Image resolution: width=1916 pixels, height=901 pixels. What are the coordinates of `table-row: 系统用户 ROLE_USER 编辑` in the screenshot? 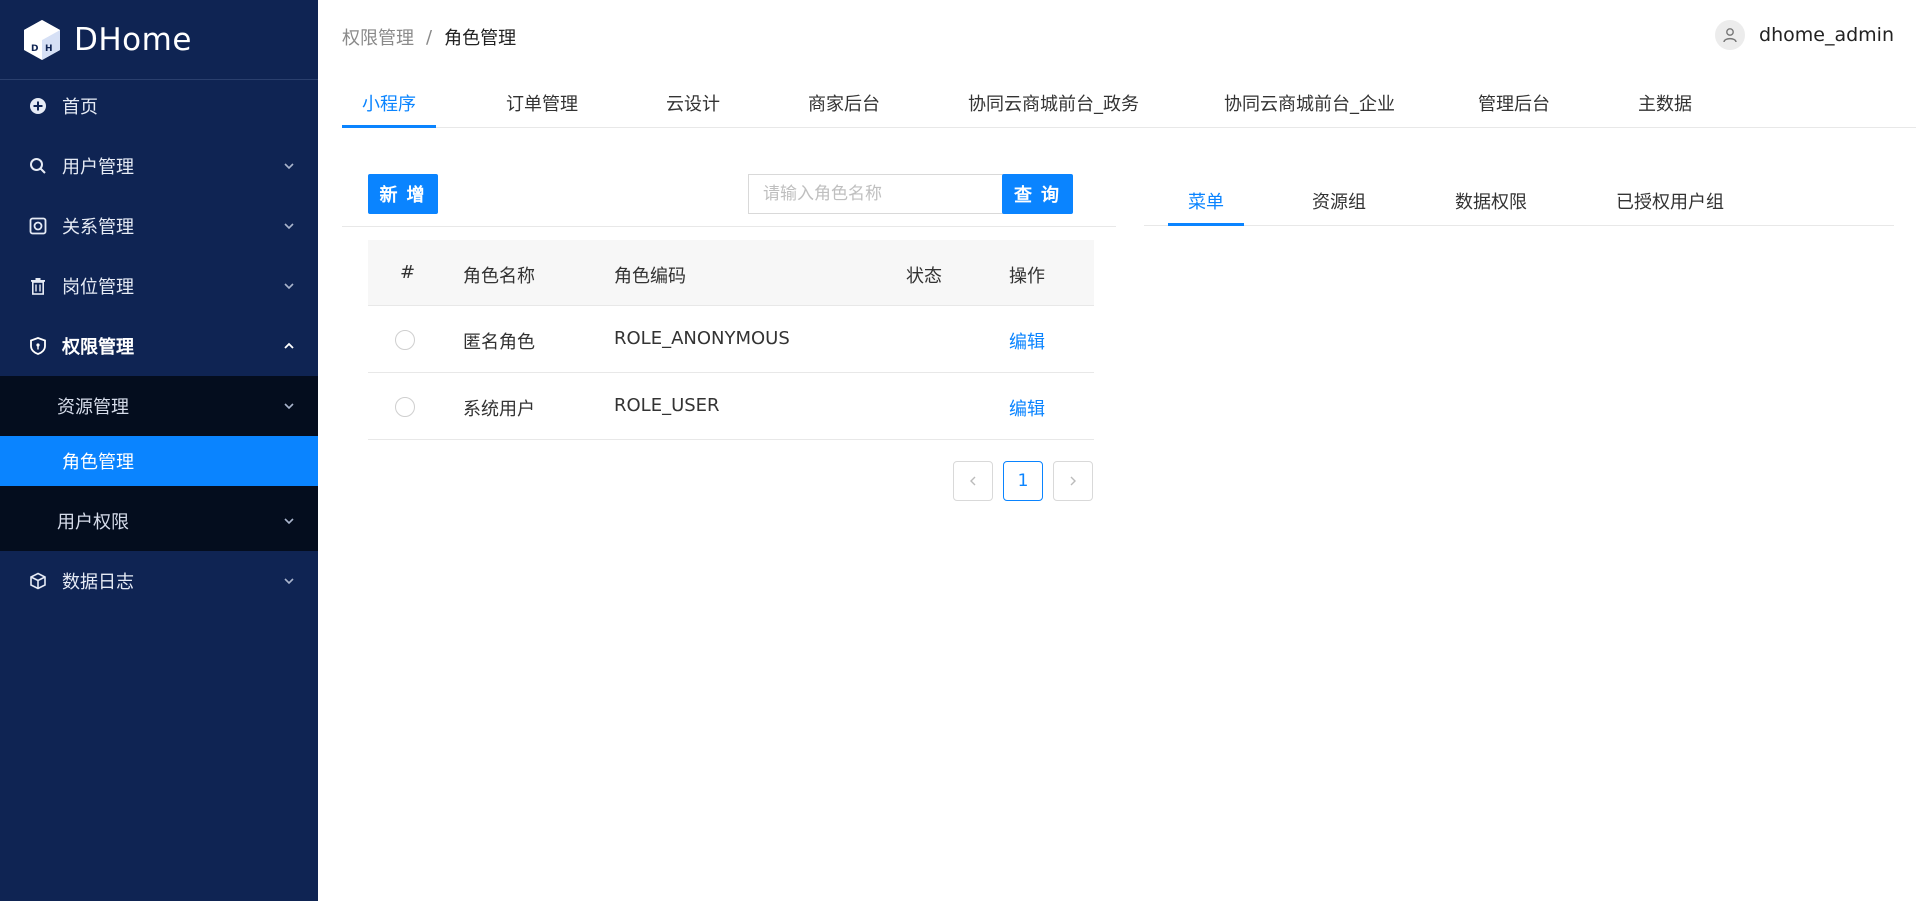 It's located at (731, 406).